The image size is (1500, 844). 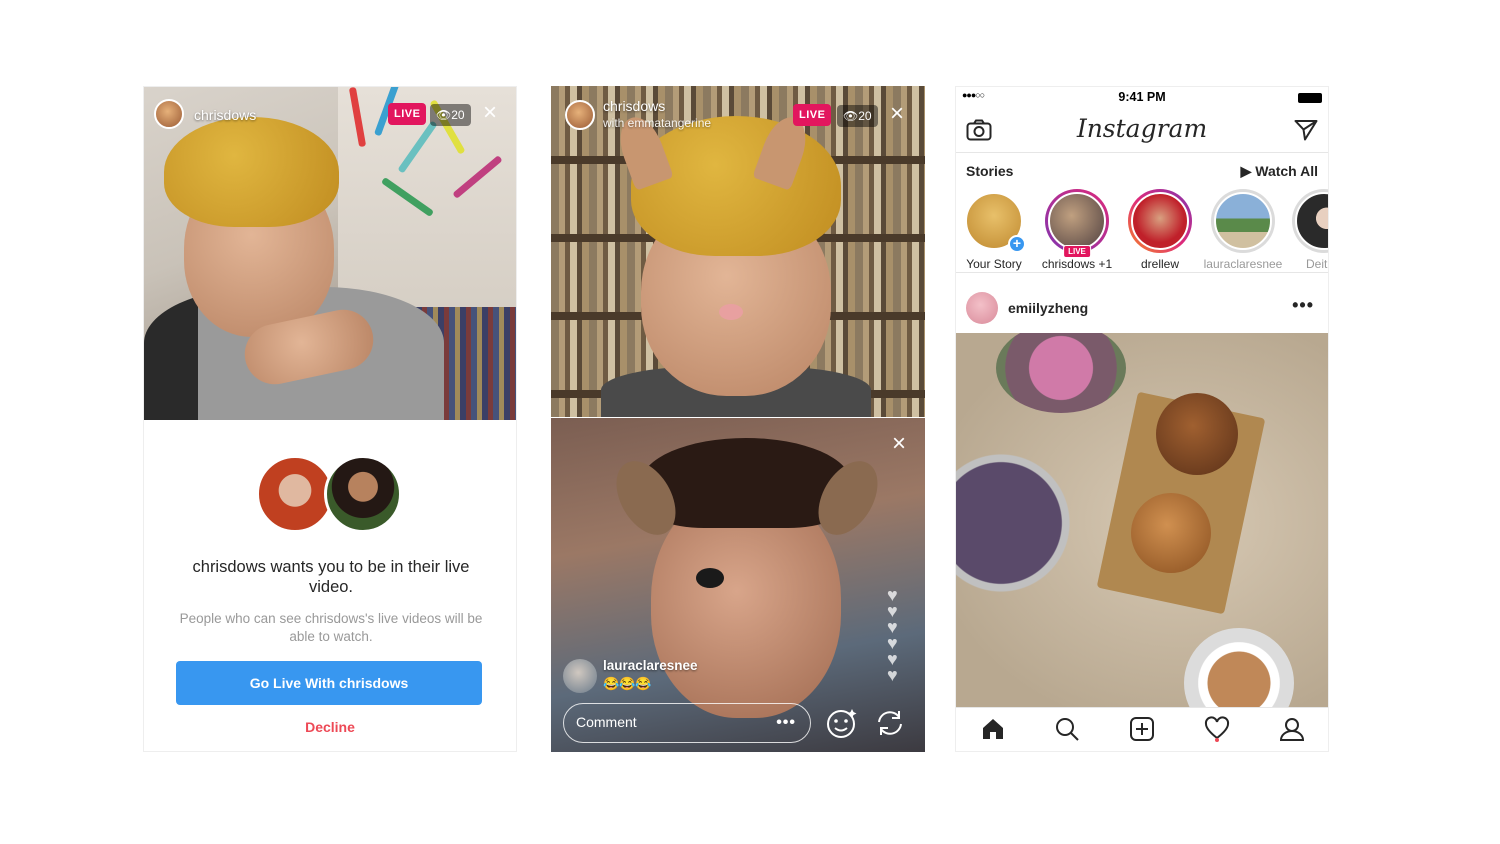 I want to click on story-item: drellew, so click(x=1160, y=230).